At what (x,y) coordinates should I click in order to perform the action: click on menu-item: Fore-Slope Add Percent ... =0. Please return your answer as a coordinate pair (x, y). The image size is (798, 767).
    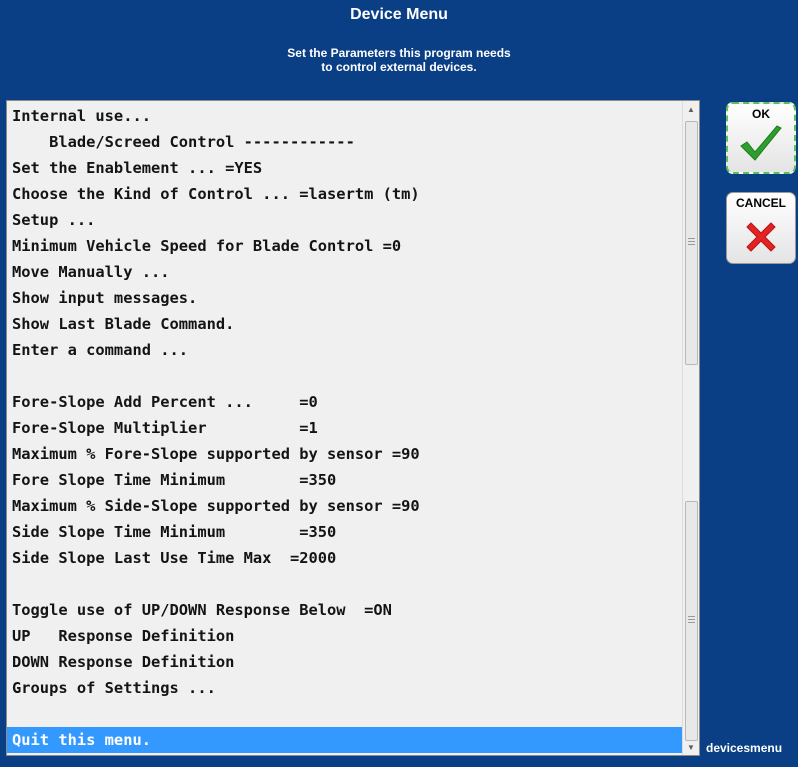
    Looking at the image, I should click on (345, 402).